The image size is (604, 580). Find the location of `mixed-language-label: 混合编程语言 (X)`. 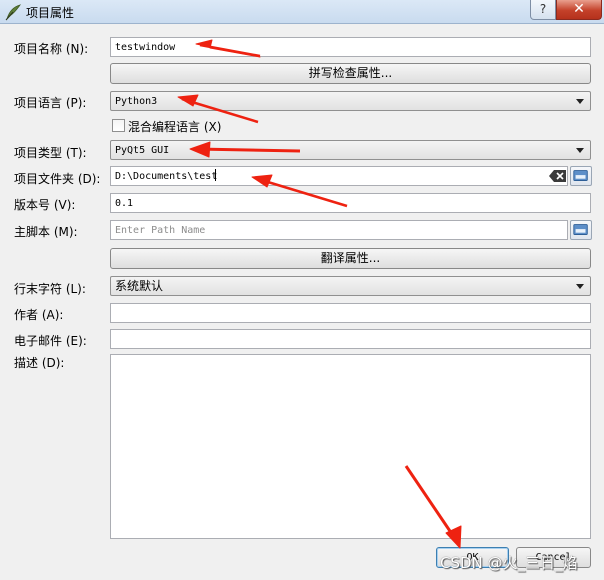

mixed-language-label: 混合编程语言 (X) is located at coordinates (174, 126).